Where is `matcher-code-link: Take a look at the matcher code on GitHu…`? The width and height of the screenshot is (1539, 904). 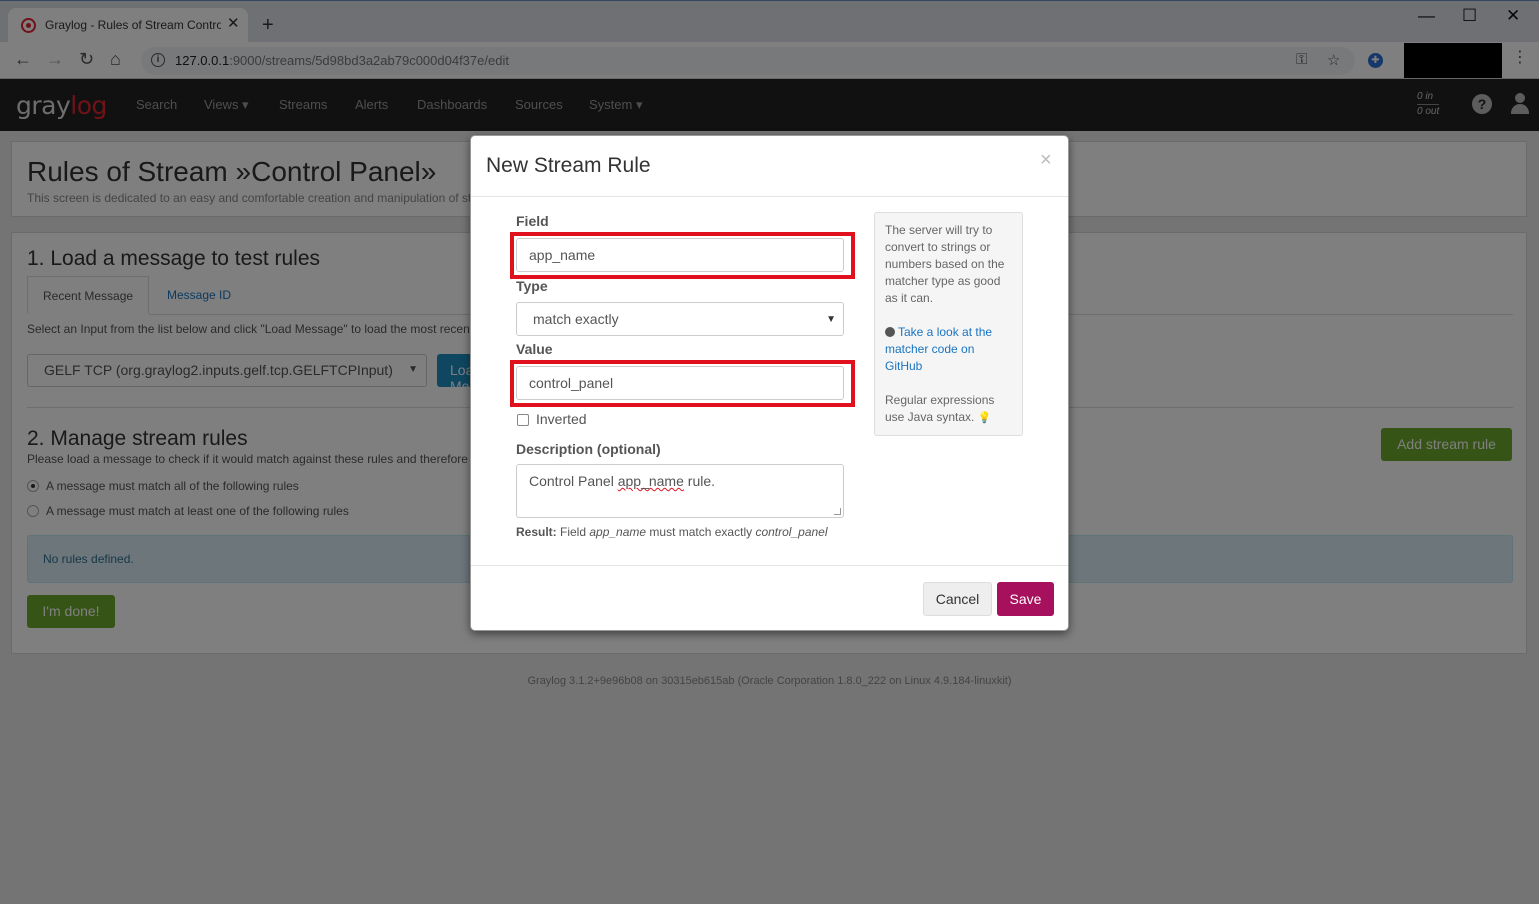
matcher-code-link: Take a look at the matcher code on GitHu… is located at coordinates (938, 349).